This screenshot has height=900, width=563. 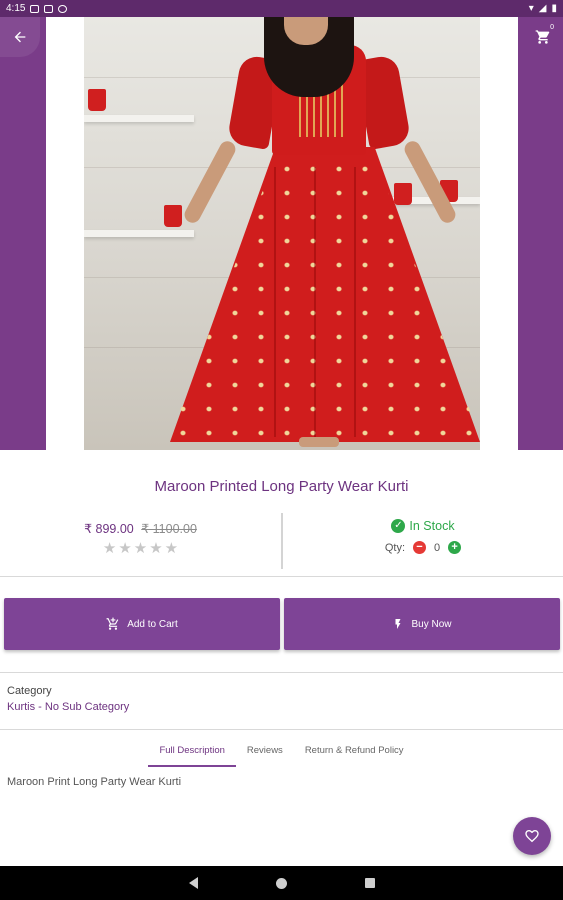 I want to click on stock-status: ✓ In Stock, so click(x=423, y=526).